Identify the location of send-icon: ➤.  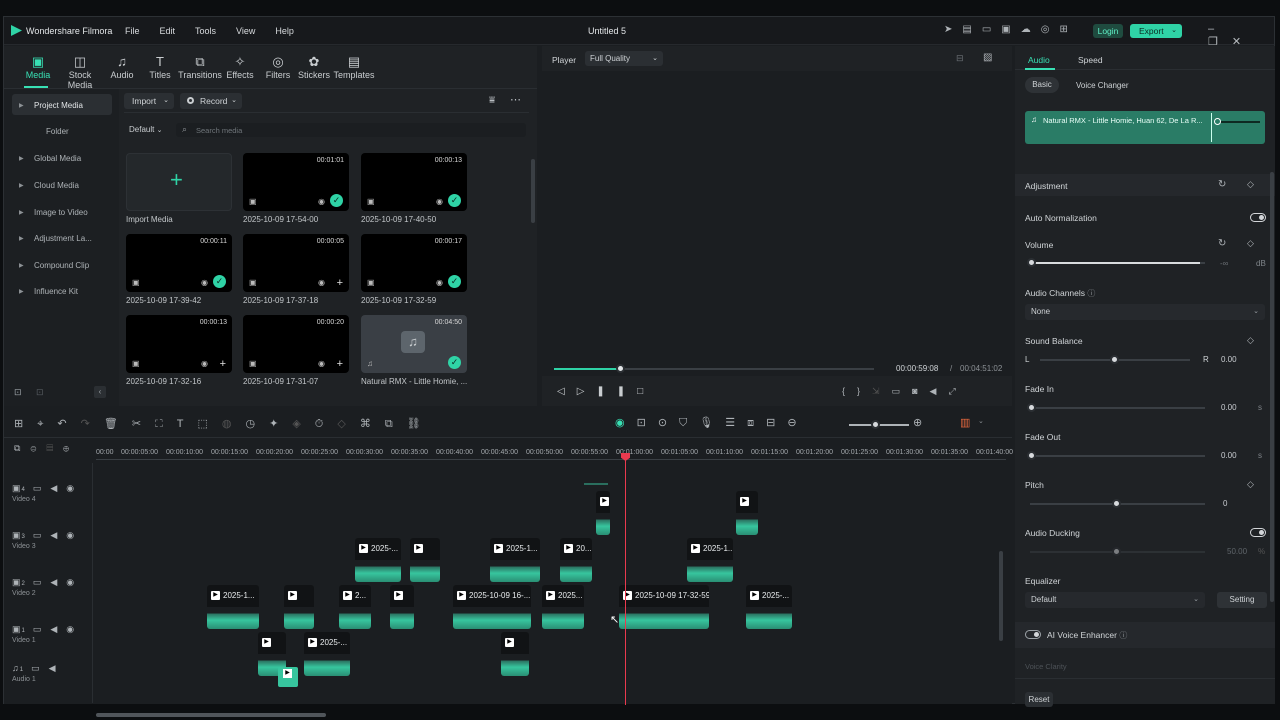
(953, 29).